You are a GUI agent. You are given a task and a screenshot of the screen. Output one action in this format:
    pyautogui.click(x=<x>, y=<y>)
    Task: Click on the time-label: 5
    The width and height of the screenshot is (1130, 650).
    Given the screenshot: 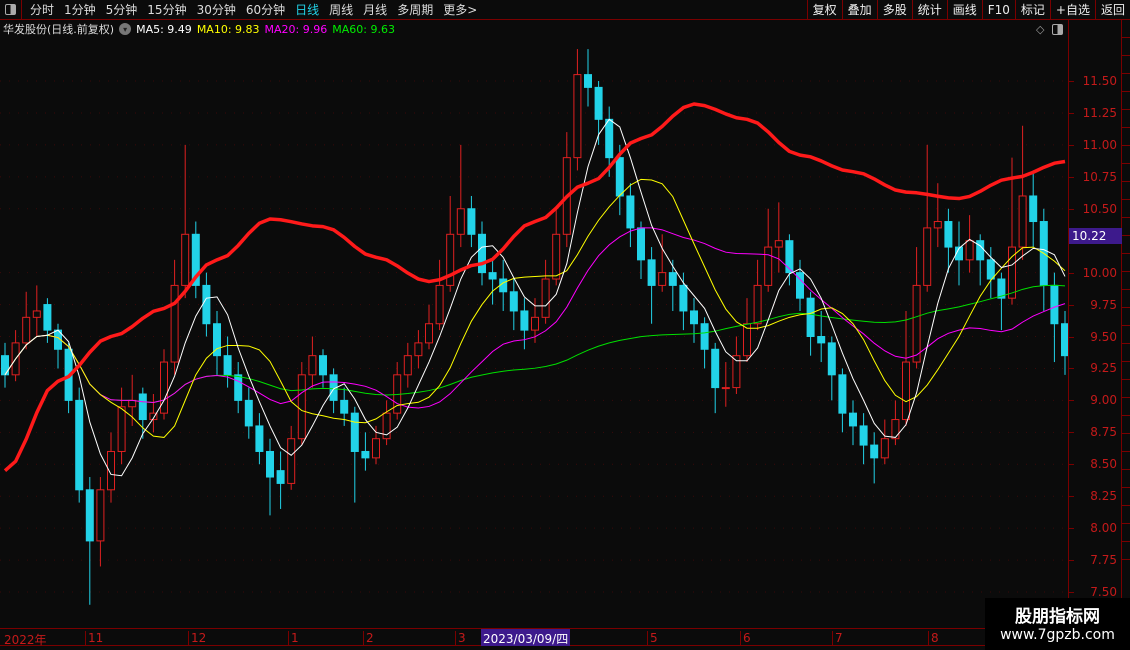 What is the action you would take?
    pyautogui.click(x=652, y=638)
    